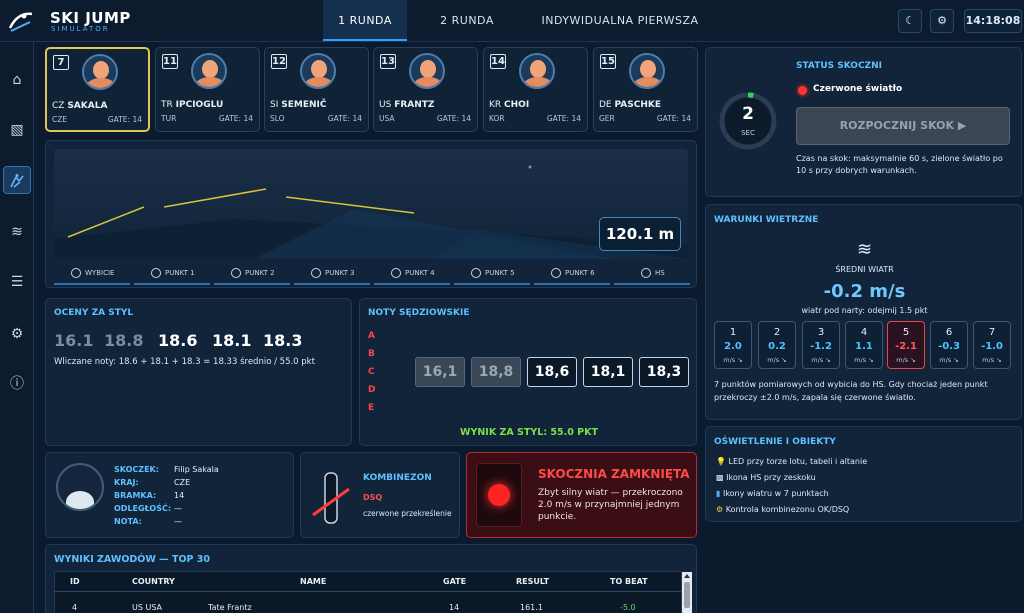 This screenshot has width=1024, height=613. I want to click on moon-icon: ☾, so click(910, 20).